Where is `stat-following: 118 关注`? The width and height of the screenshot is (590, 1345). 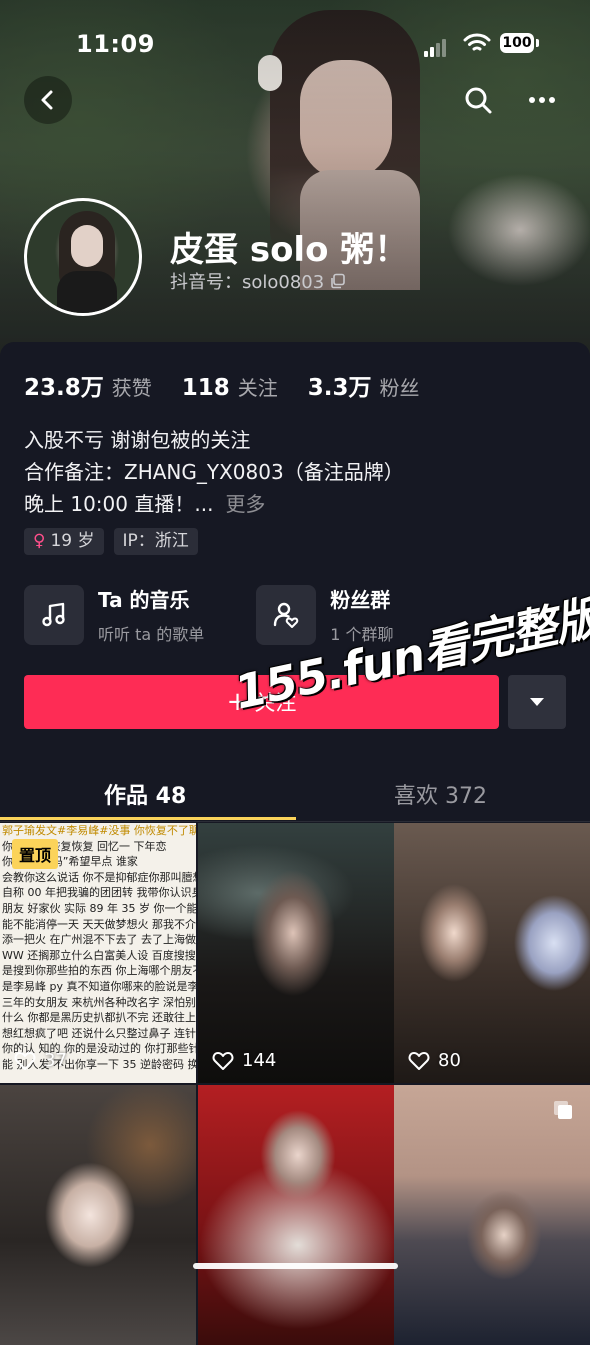
stat-following: 118 关注 is located at coordinates (230, 386).